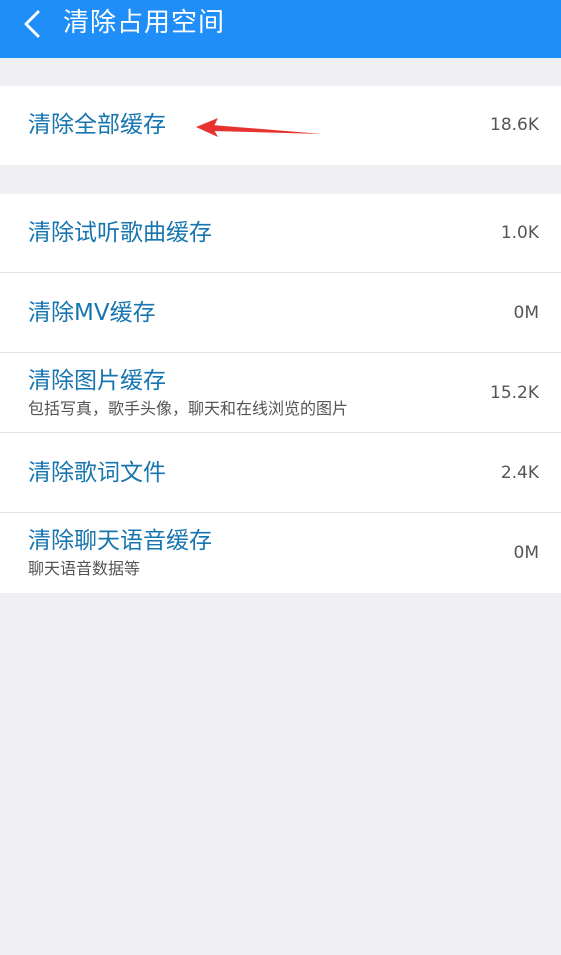 This screenshot has height=955, width=561. What do you see at coordinates (514, 393) in the screenshot?
I see `clear-image-cache-size: 15.2K` at bounding box center [514, 393].